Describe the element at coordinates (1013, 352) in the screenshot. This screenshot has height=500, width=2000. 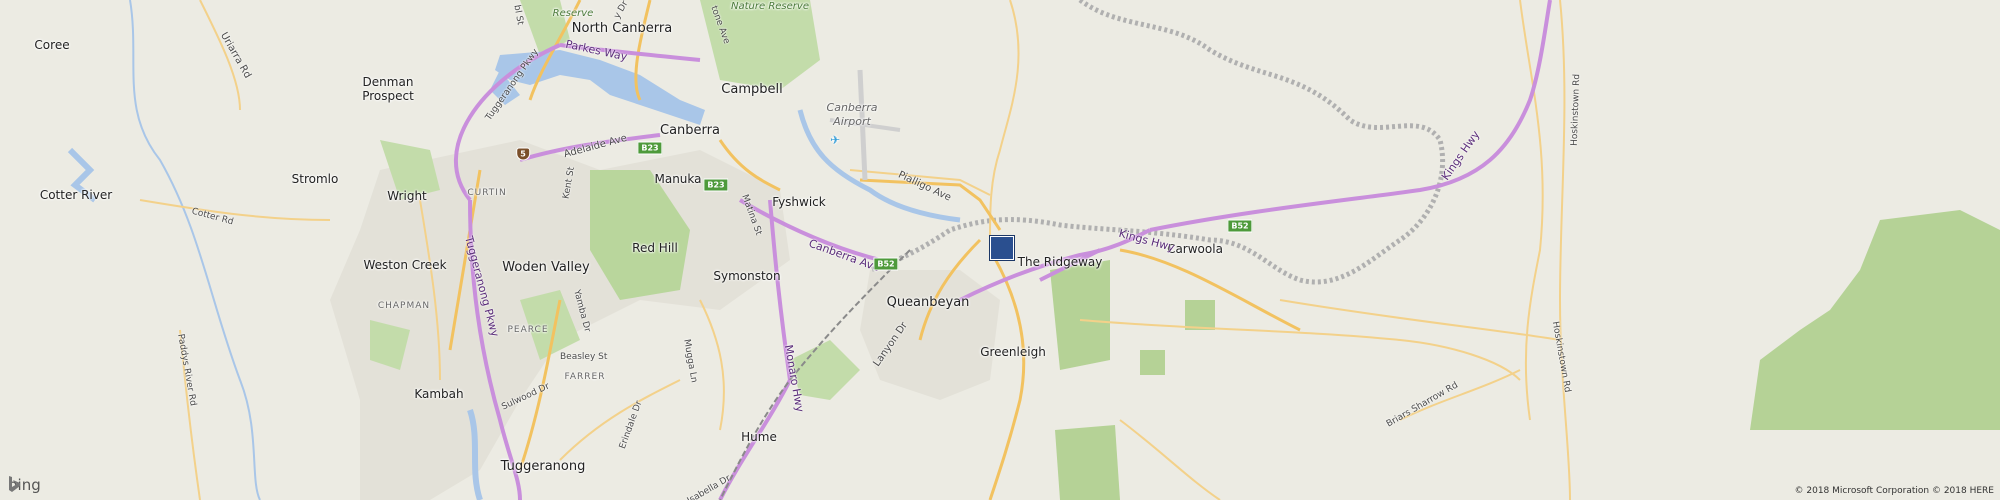
I see `place-label-greenleigh: Greenleigh` at that location.